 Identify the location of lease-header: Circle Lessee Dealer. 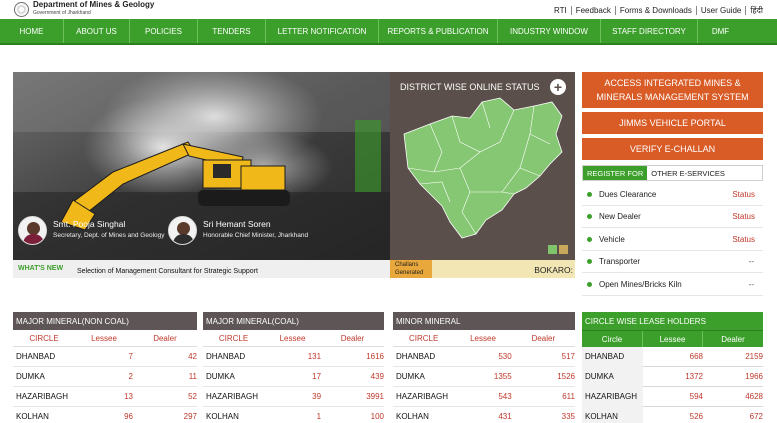
(672, 338).